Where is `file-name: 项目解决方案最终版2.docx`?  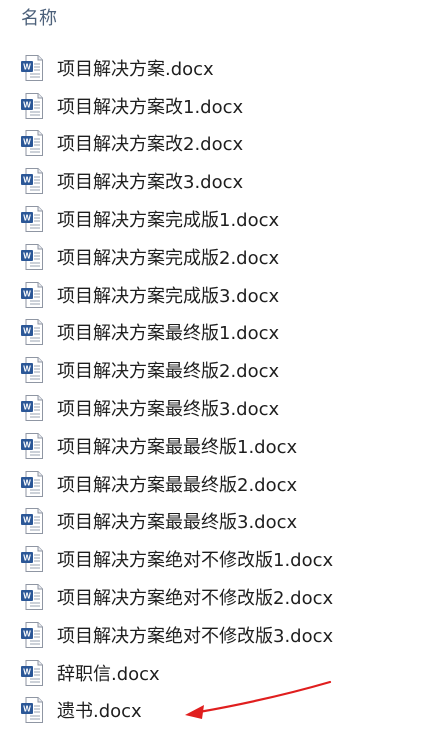 file-name: 项目解决方案最终版2.docx is located at coordinates (168, 372).